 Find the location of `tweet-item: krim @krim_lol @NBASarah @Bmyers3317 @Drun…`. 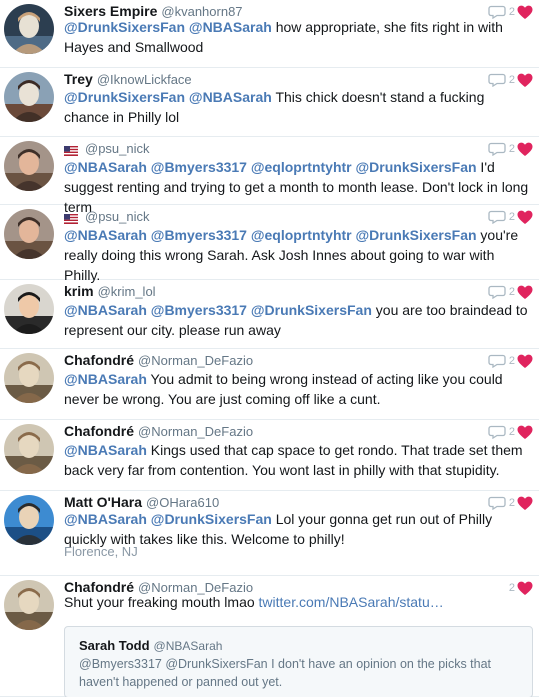

tweet-item: krim @krim_lol @NBASarah @Bmyers3317 @Drun… is located at coordinates (269, 314).